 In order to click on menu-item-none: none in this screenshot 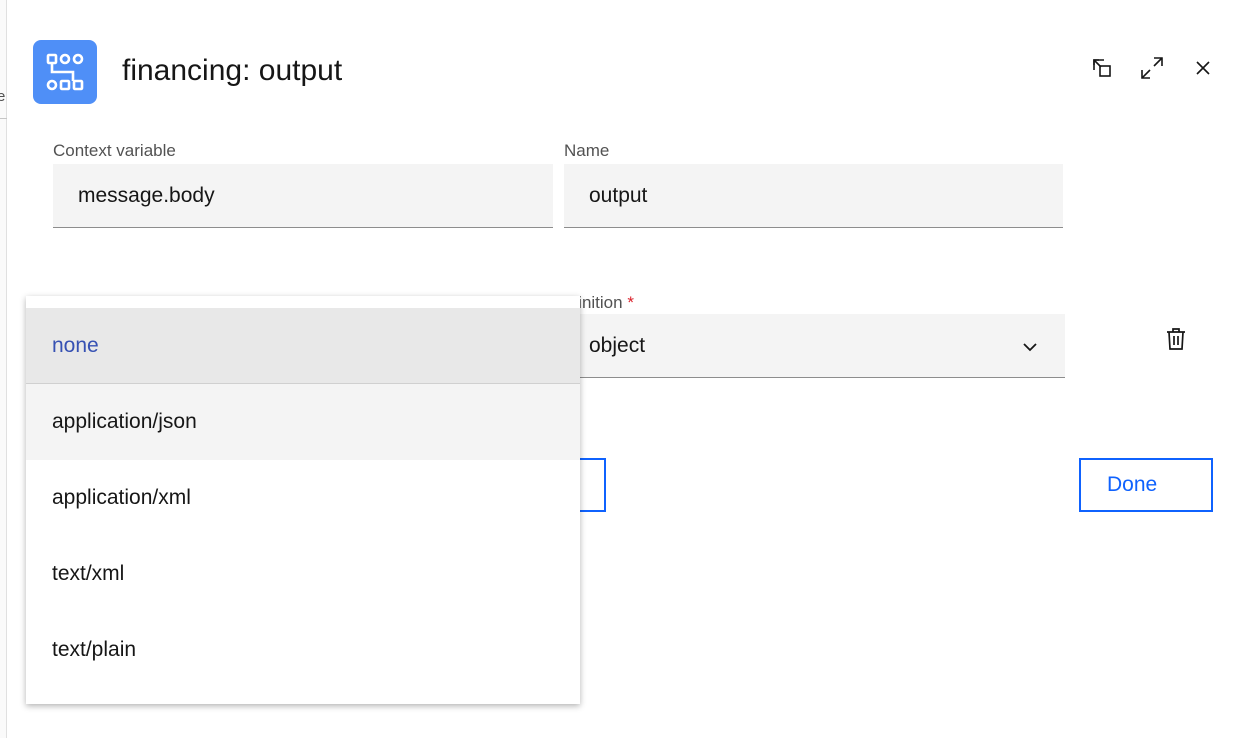, I will do `click(303, 346)`.